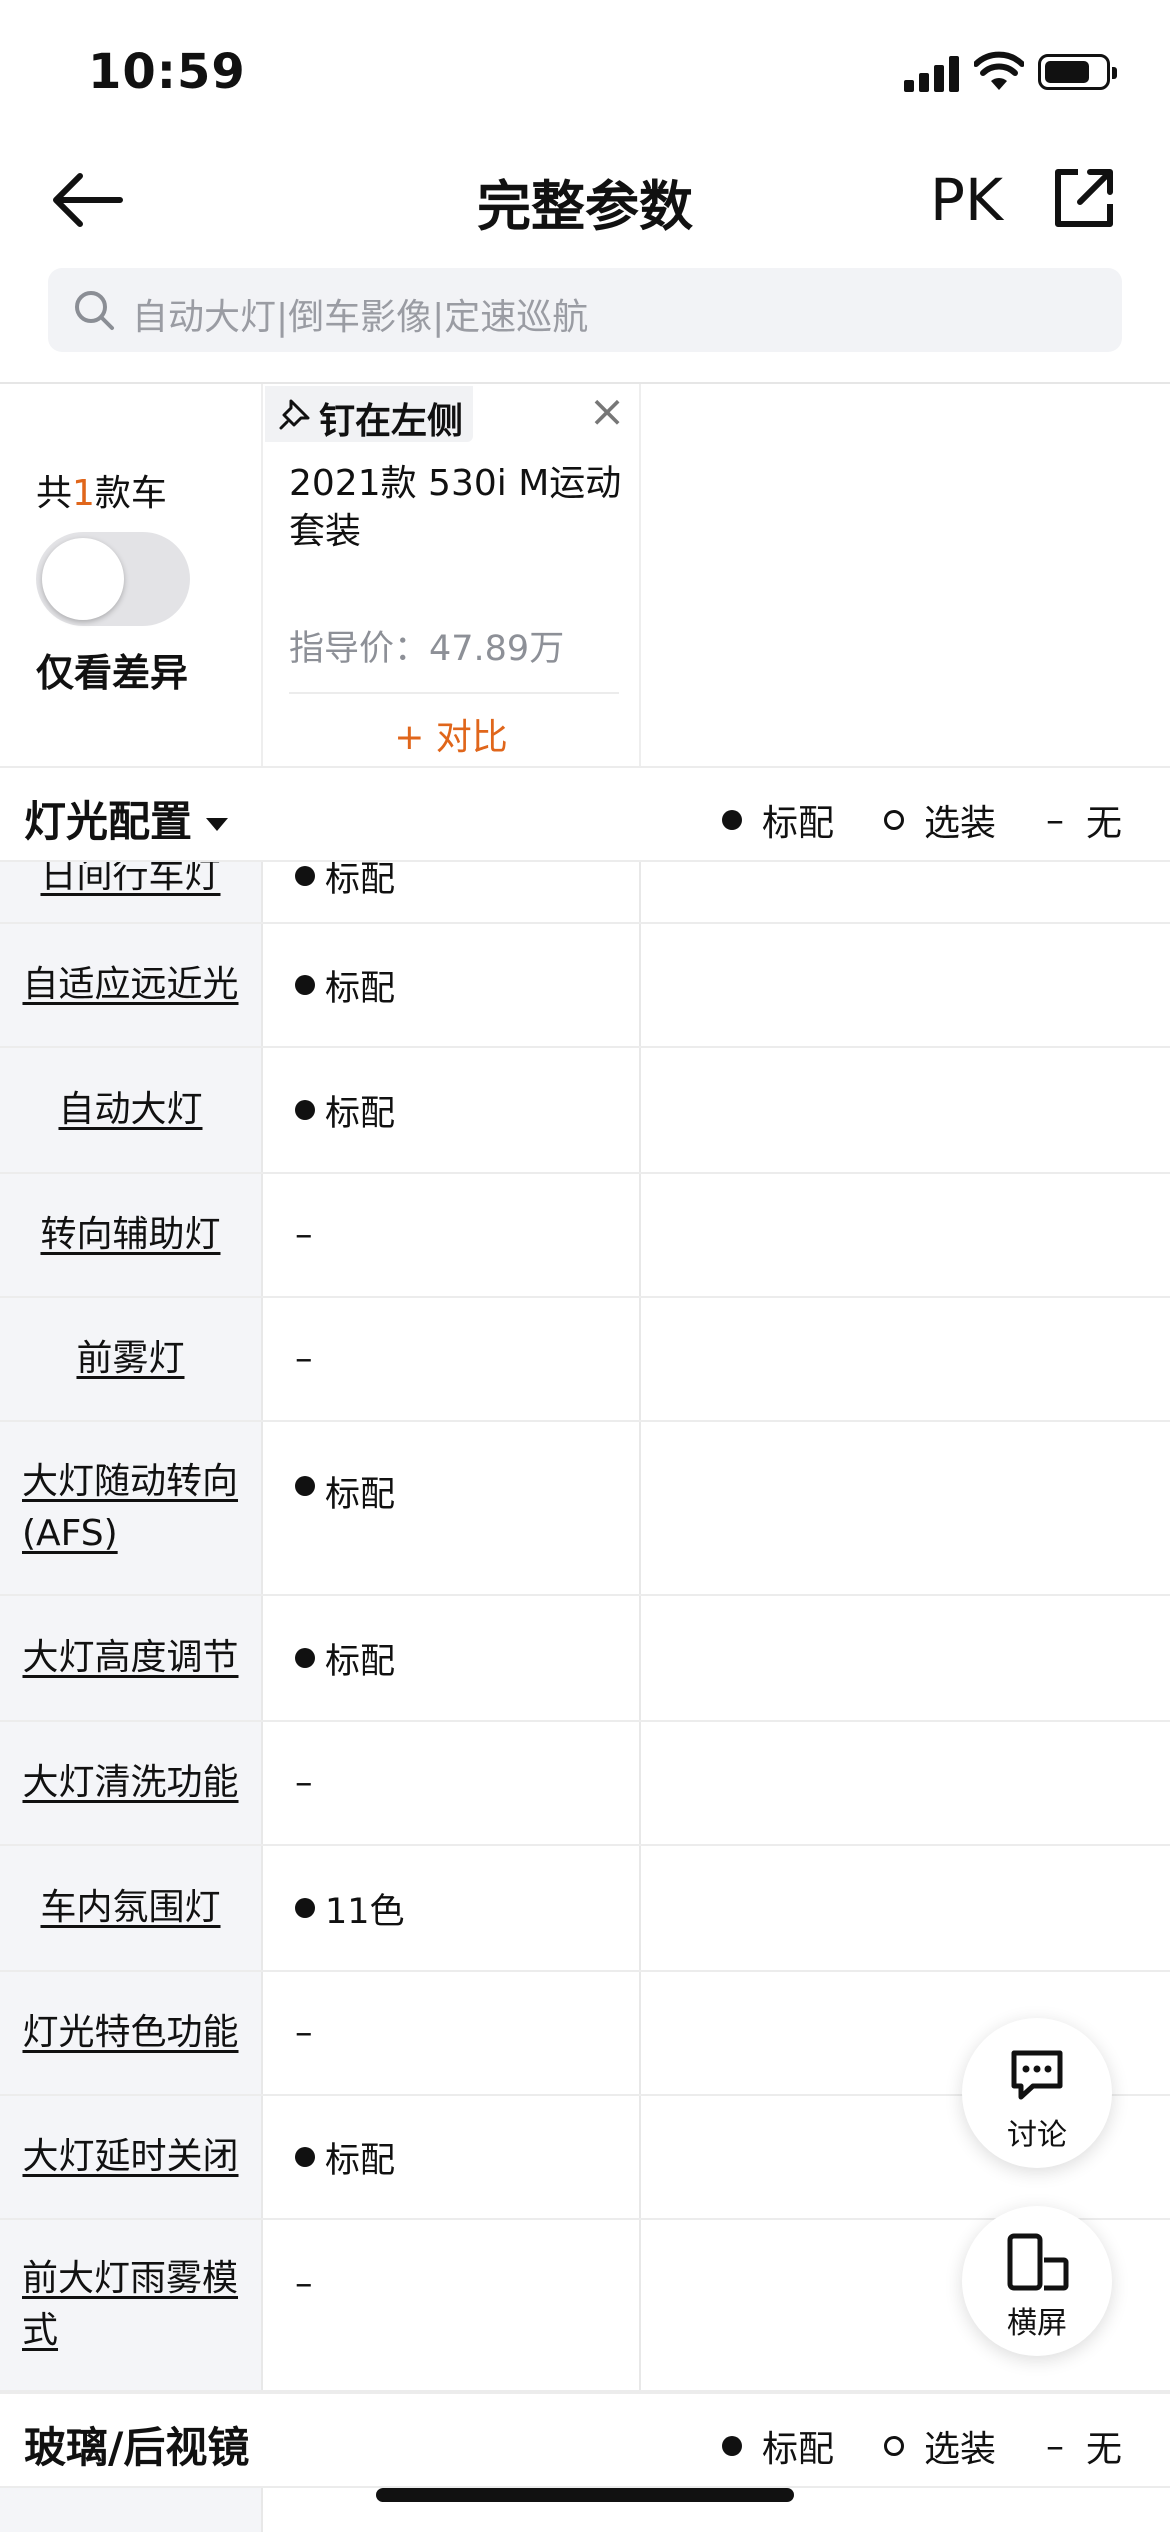 The width and height of the screenshot is (1170, 2532). What do you see at coordinates (294, 414) in the screenshot?
I see `pin-icon` at bounding box center [294, 414].